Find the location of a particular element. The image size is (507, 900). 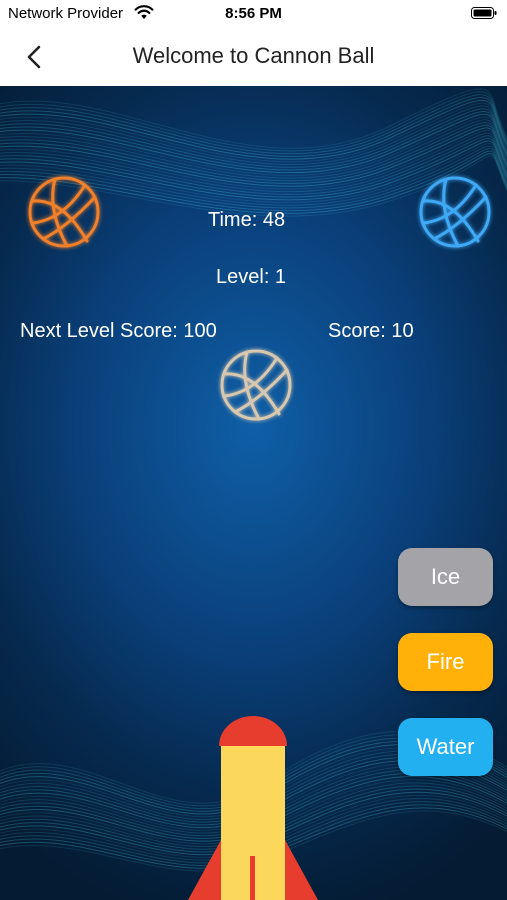

ice-button: Ice is located at coordinates (445, 577).